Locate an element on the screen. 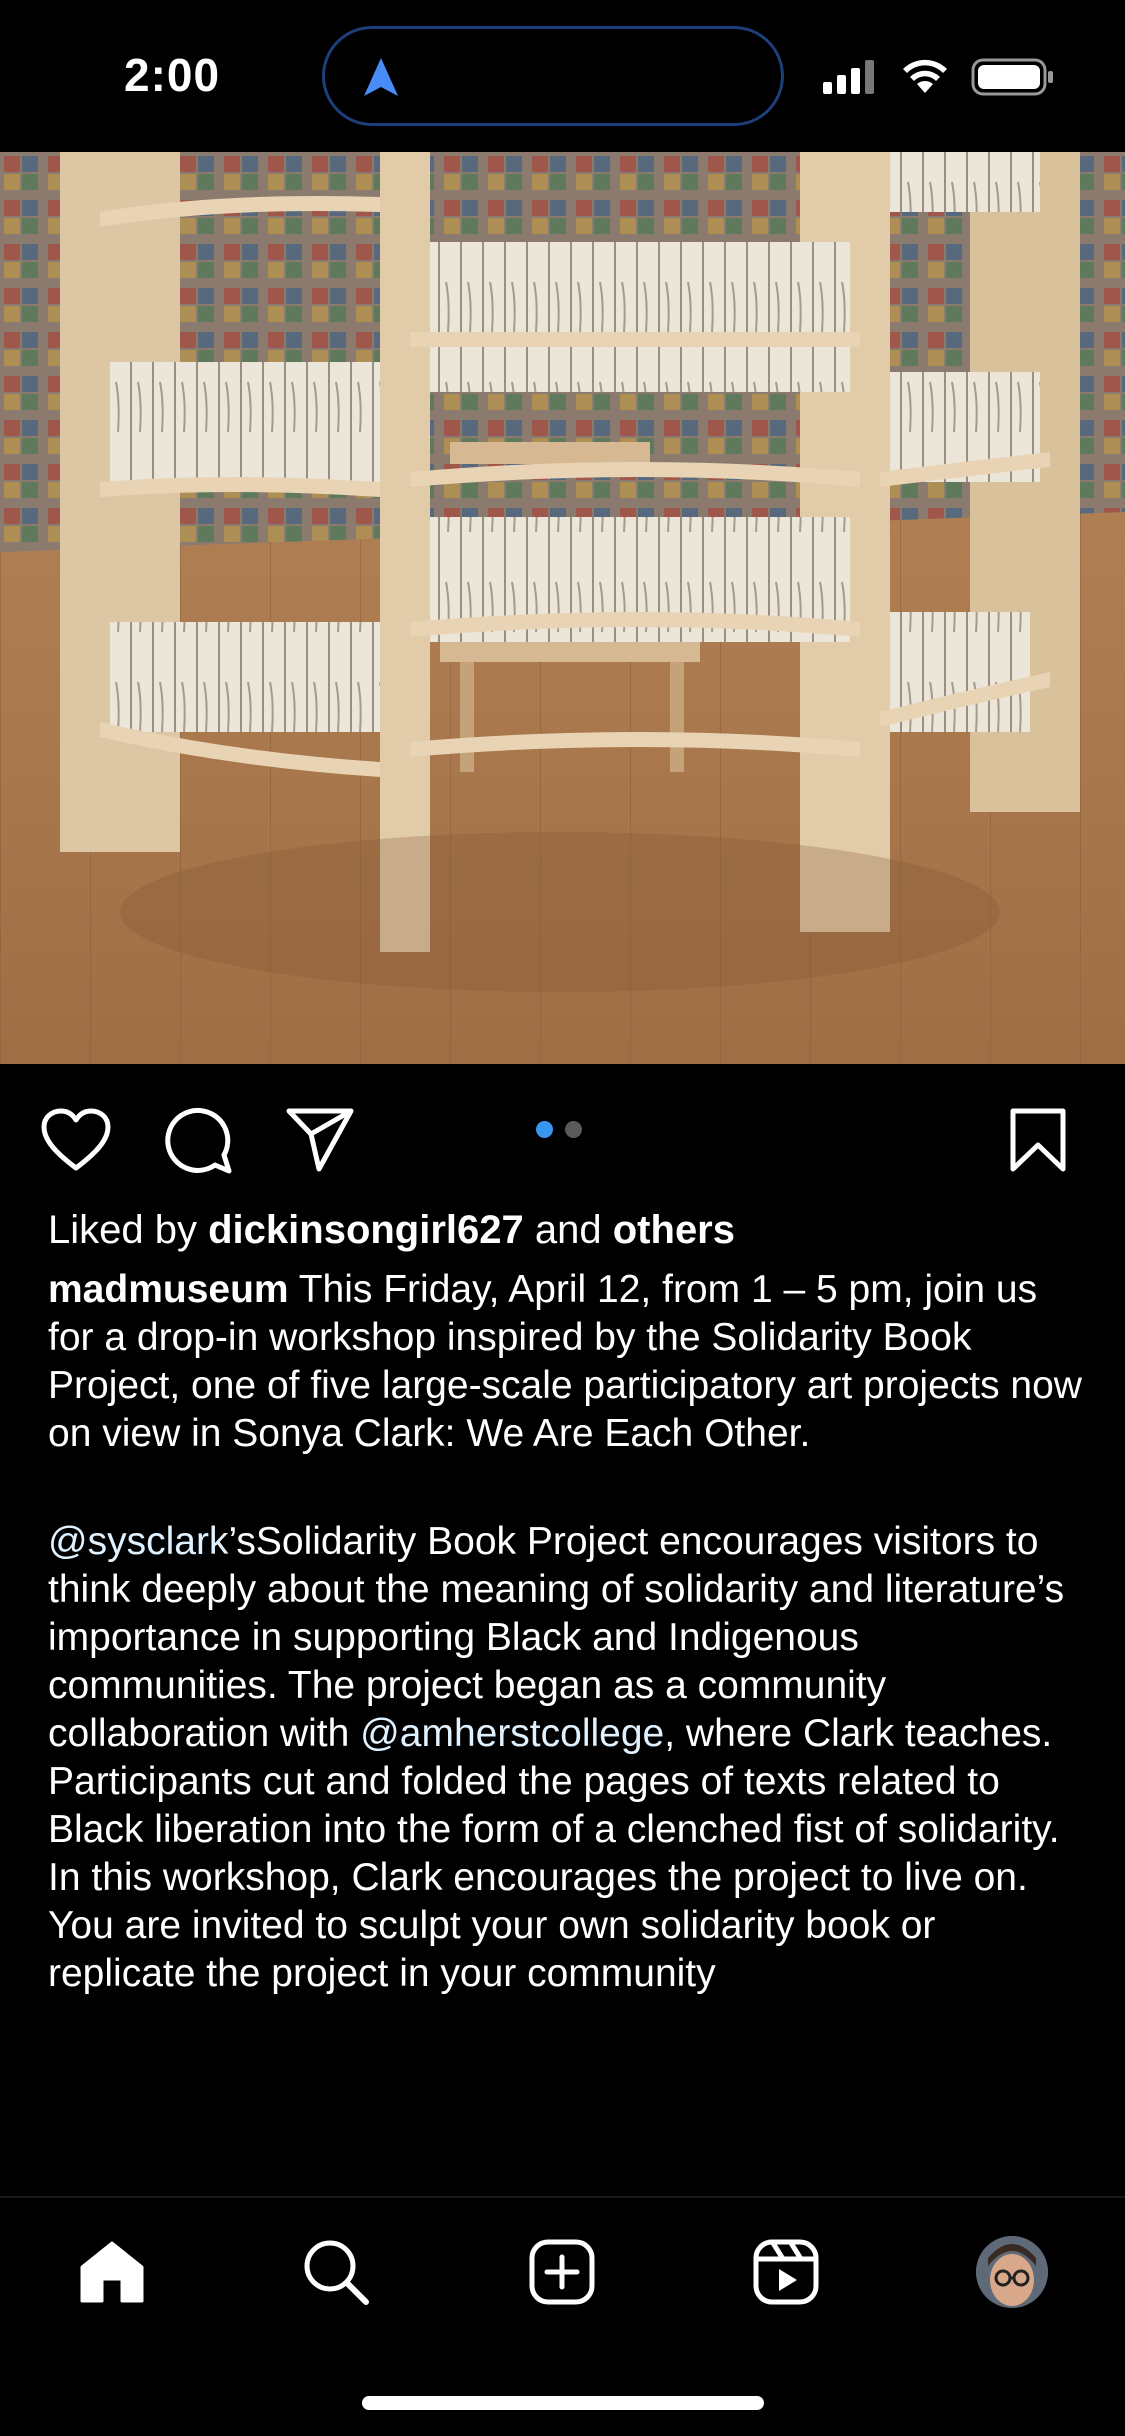  nav-profile is located at coordinates (1012, 2272).